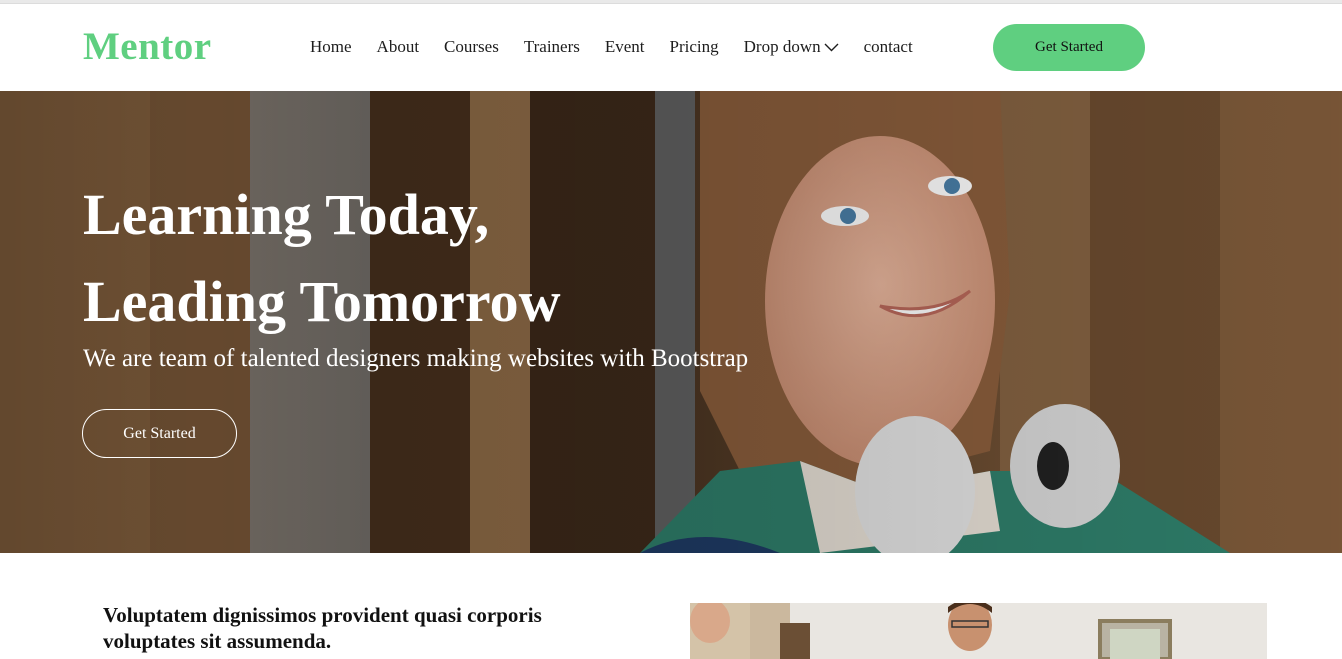 This screenshot has width=1342, height=659. What do you see at coordinates (782, 46) in the screenshot?
I see `nav-dropdown-label: Drop down` at bounding box center [782, 46].